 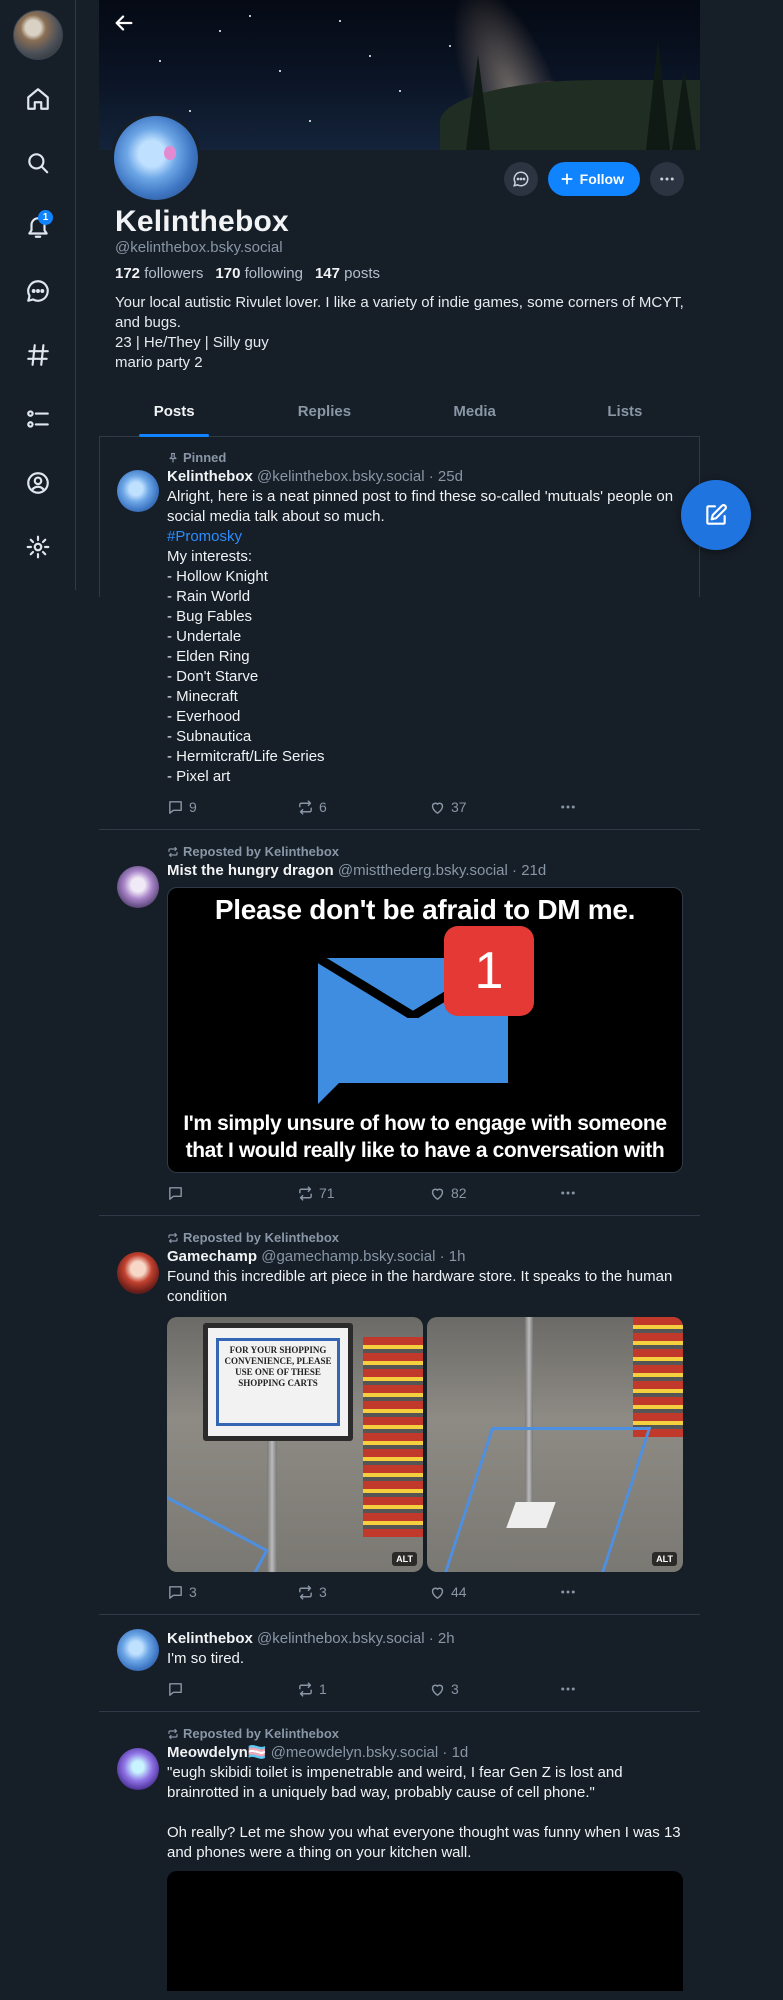 I want to click on post-image: ALT, so click(x=555, y=1444).